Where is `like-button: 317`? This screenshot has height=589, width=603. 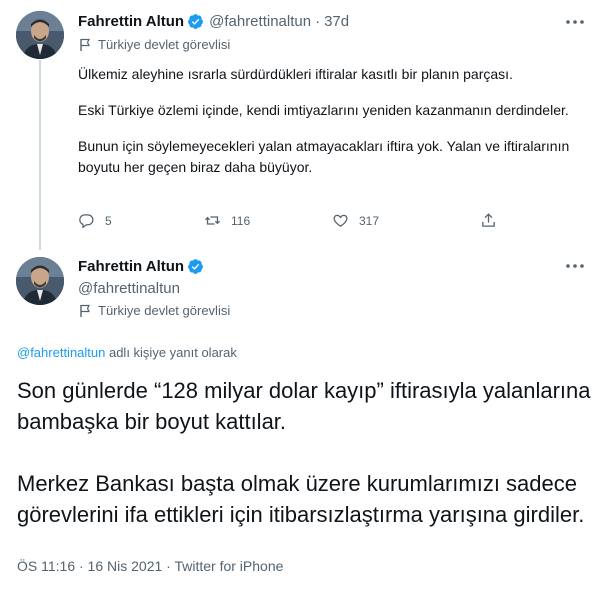
like-button: 317 is located at coordinates (406, 220).